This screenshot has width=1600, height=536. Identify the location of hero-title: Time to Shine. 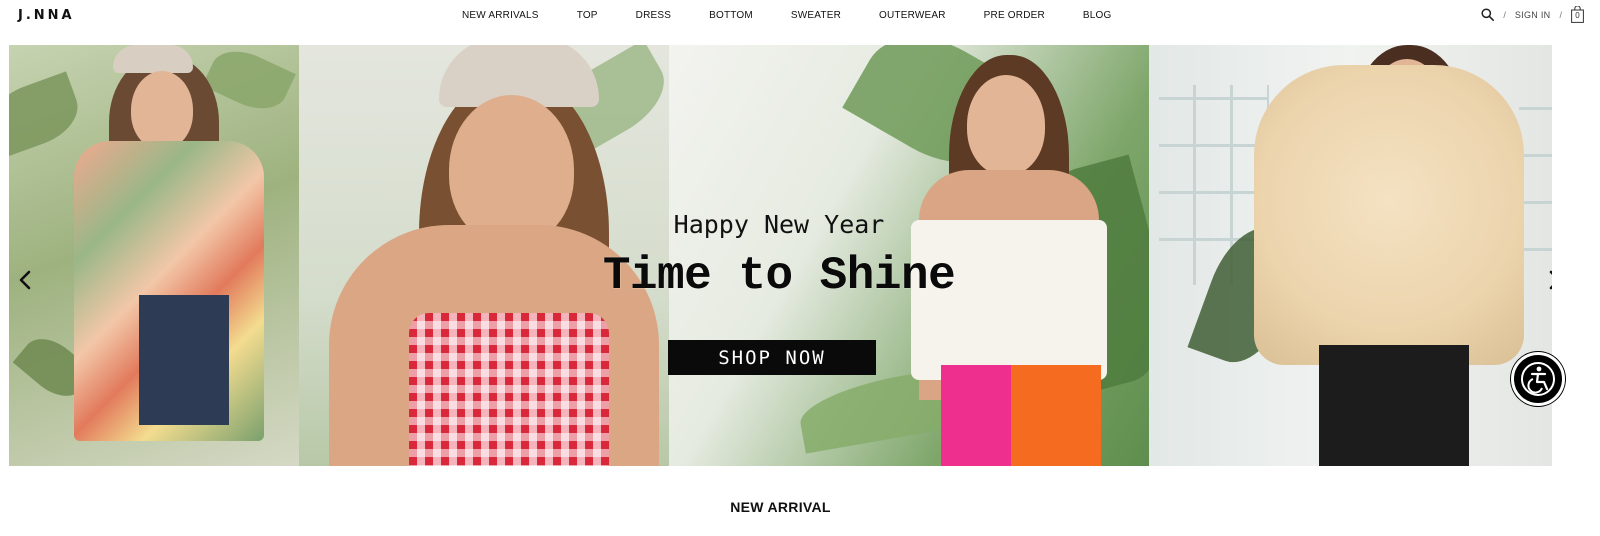
(779, 276).